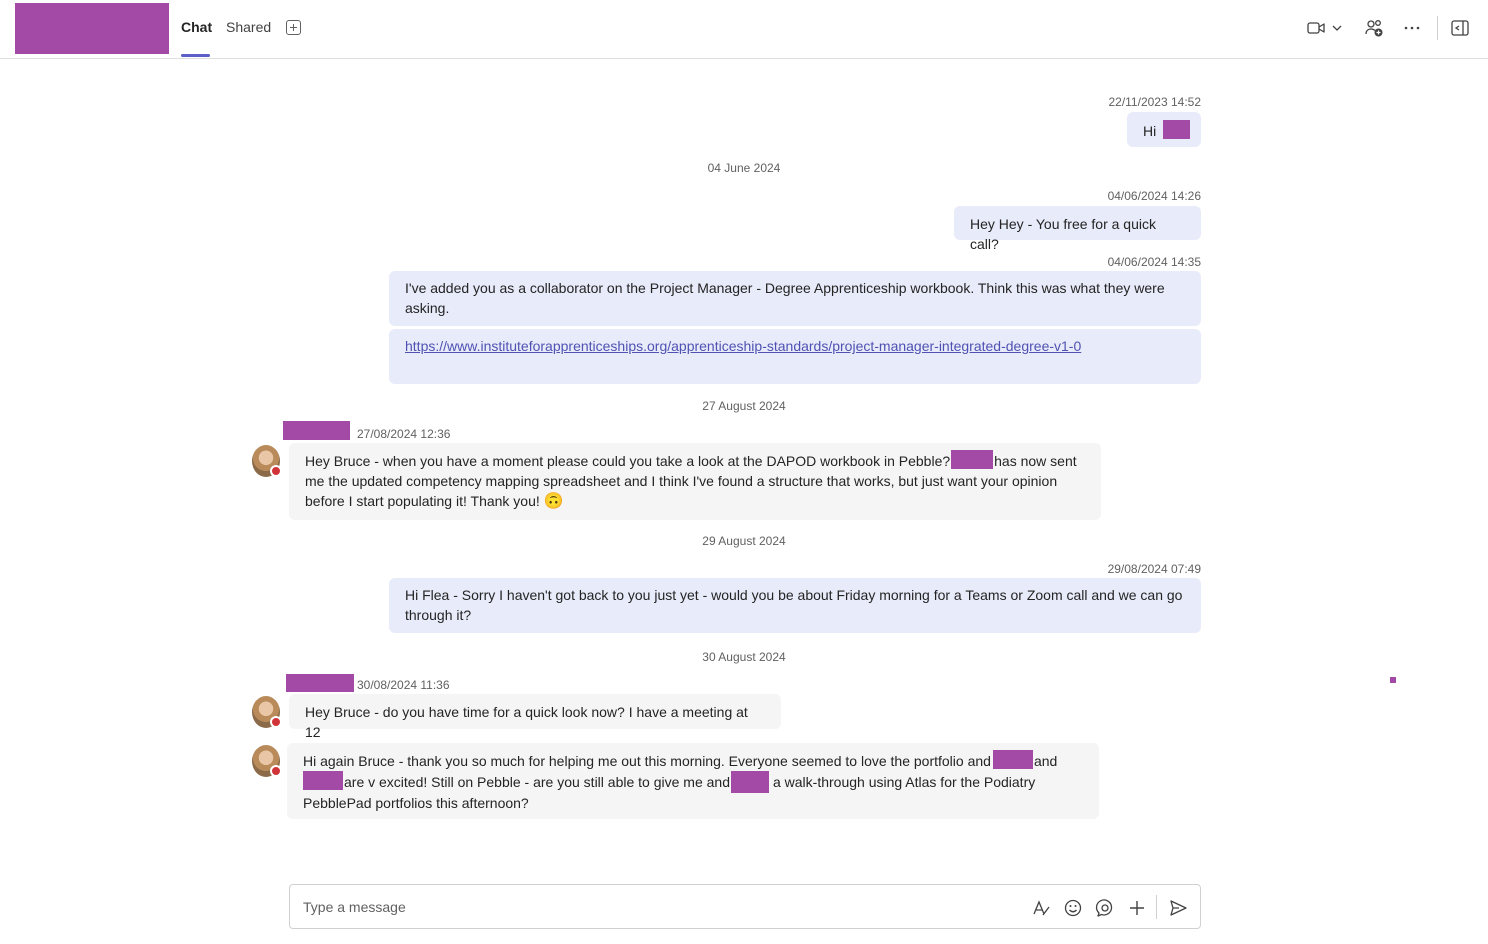  What do you see at coordinates (1154, 196) in the screenshot?
I see `message-timestamp: 04/06/2024 14:26` at bounding box center [1154, 196].